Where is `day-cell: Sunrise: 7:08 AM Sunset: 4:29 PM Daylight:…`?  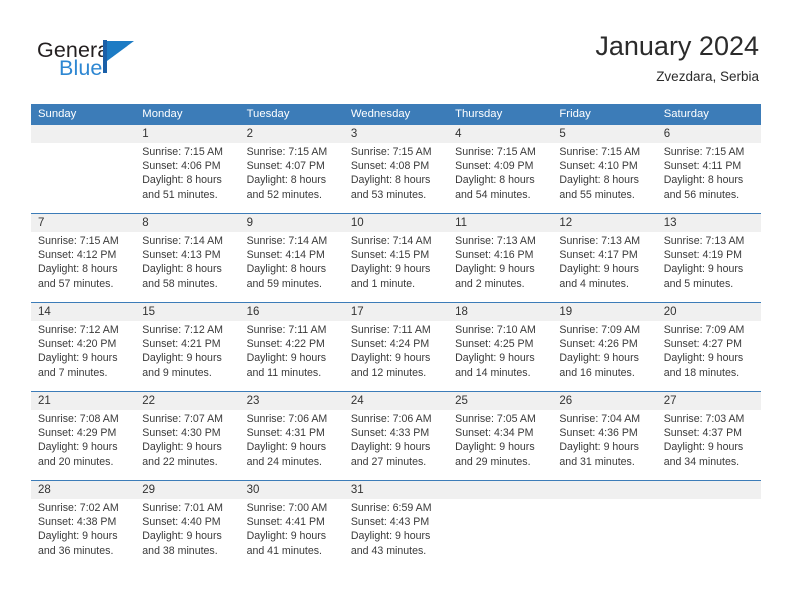
day-cell: Sunrise: 7:08 AM Sunset: 4:29 PM Daylight:… is located at coordinates (83, 445).